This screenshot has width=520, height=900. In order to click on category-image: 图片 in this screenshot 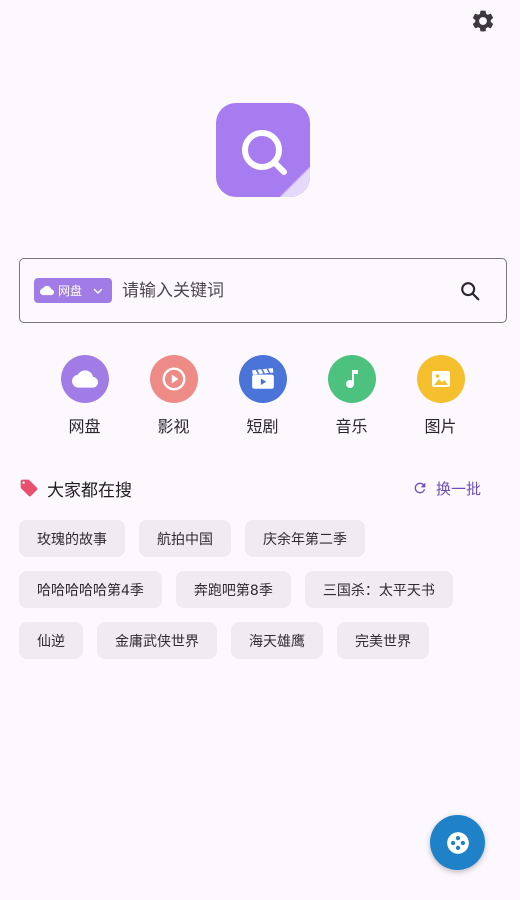, I will do `click(440, 396)`.